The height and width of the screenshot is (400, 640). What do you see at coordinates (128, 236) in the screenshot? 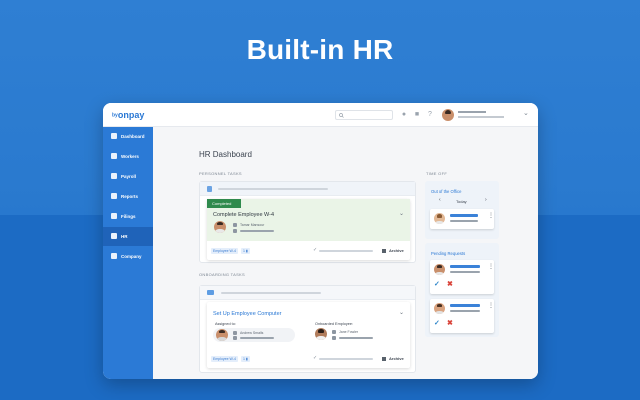
I see `sidebar-item-hr: HR` at bounding box center [128, 236].